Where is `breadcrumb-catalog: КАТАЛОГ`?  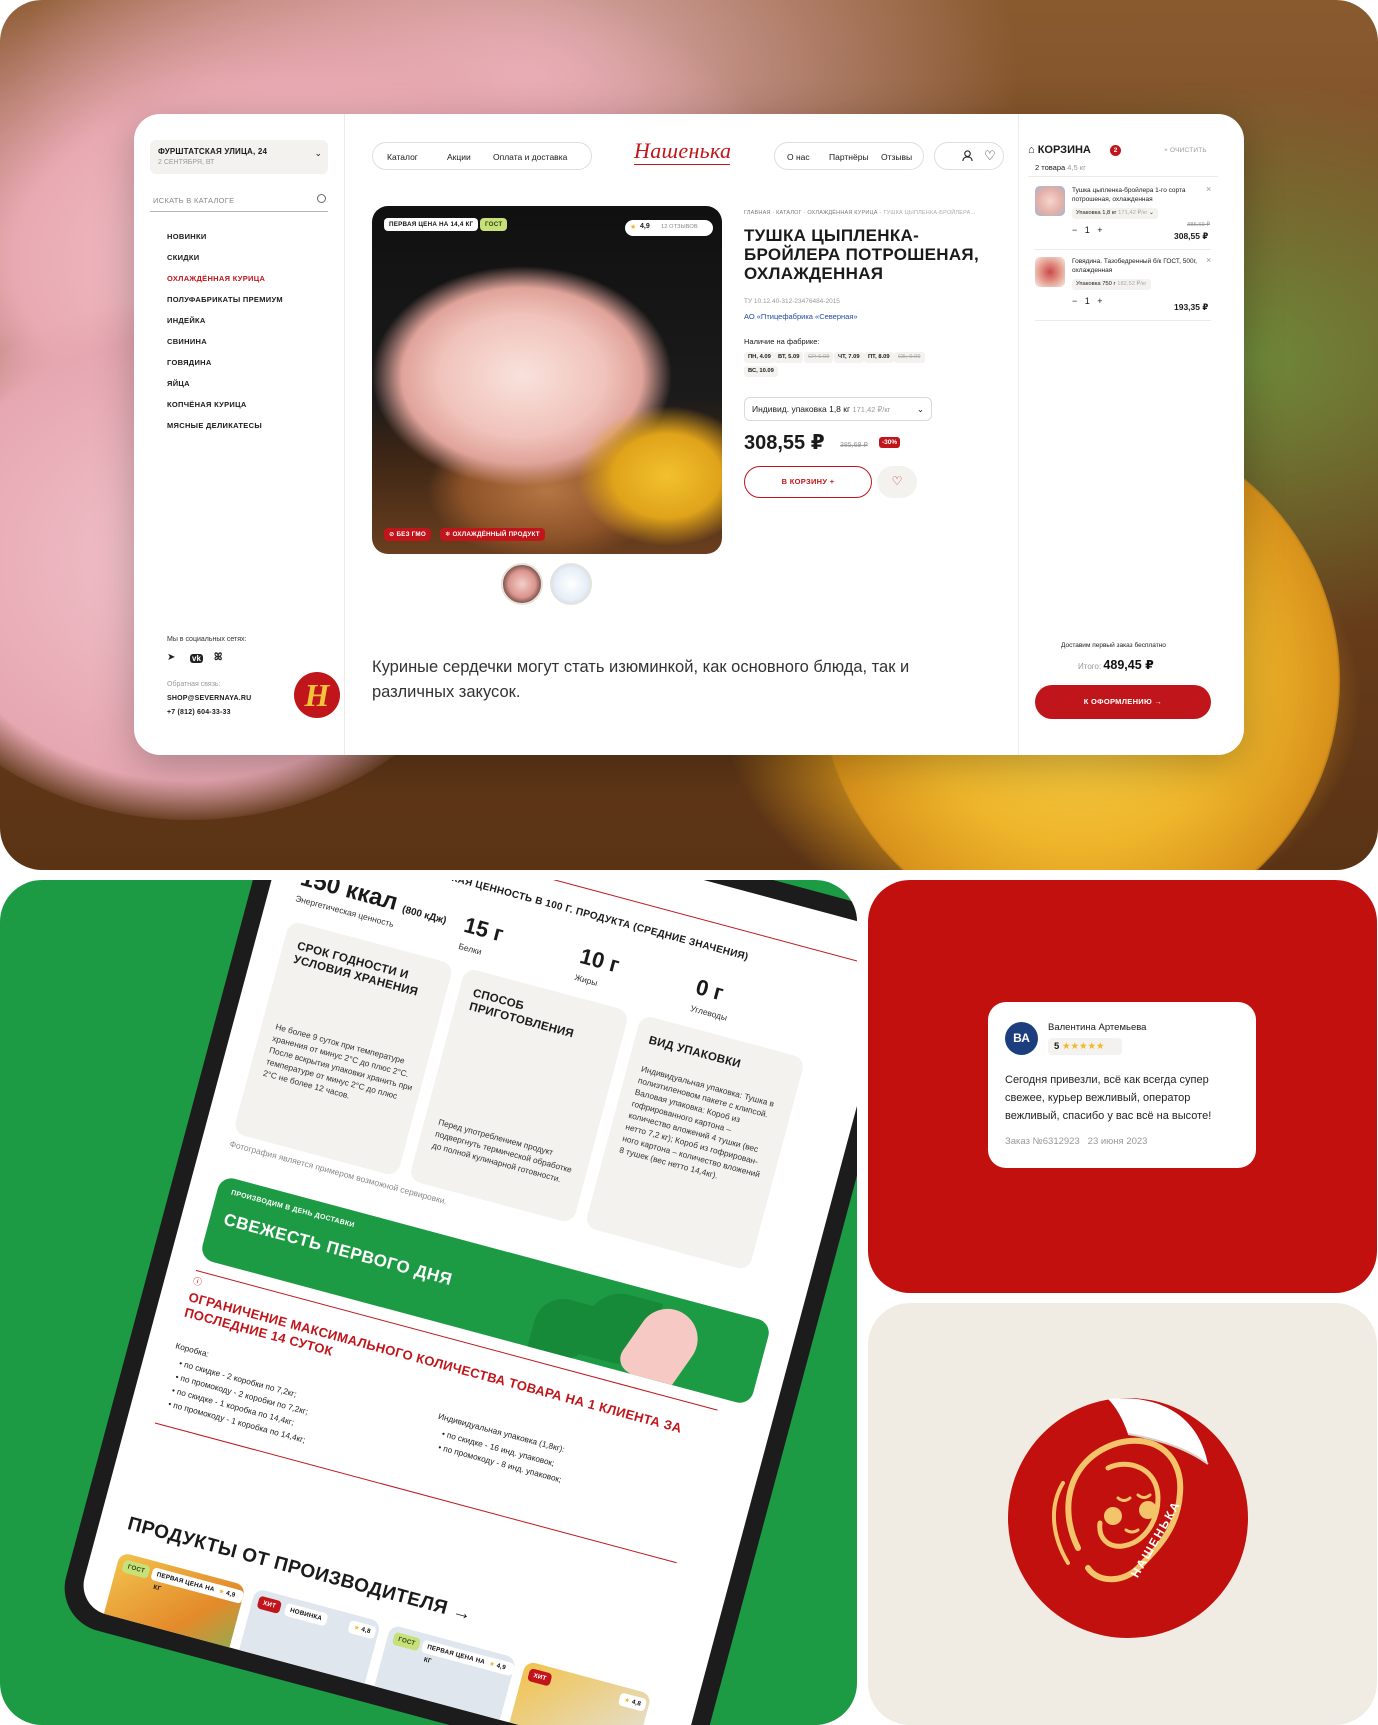
breadcrumb-catalog: КАТАЛОГ is located at coordinates (789, 213).